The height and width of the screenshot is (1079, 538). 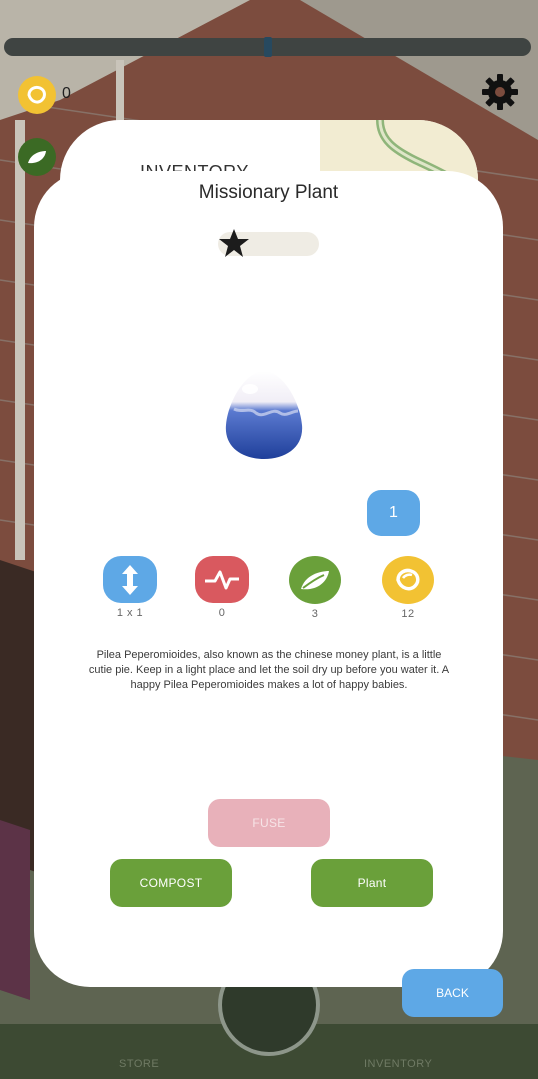 I want to click on stat-size-value: 1 x 1, so click(x=130, y=613).